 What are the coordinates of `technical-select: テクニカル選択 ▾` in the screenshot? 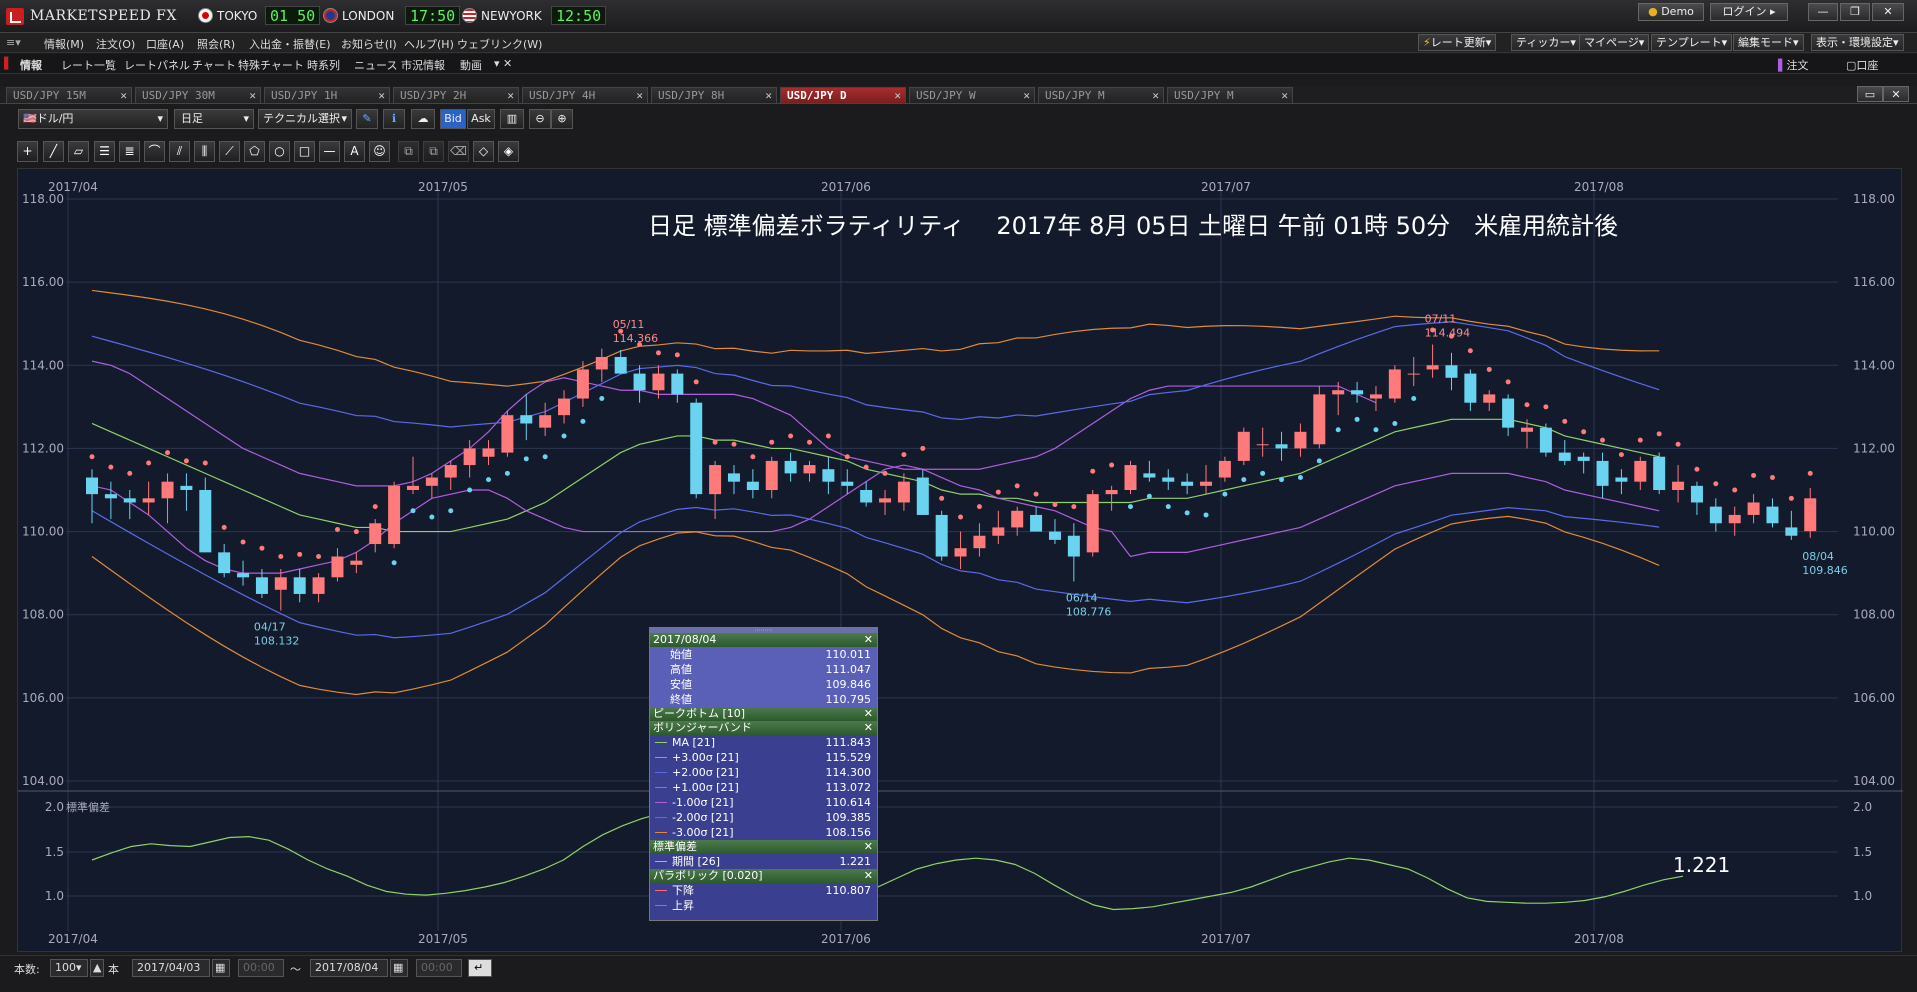 It's located at (305, 119).